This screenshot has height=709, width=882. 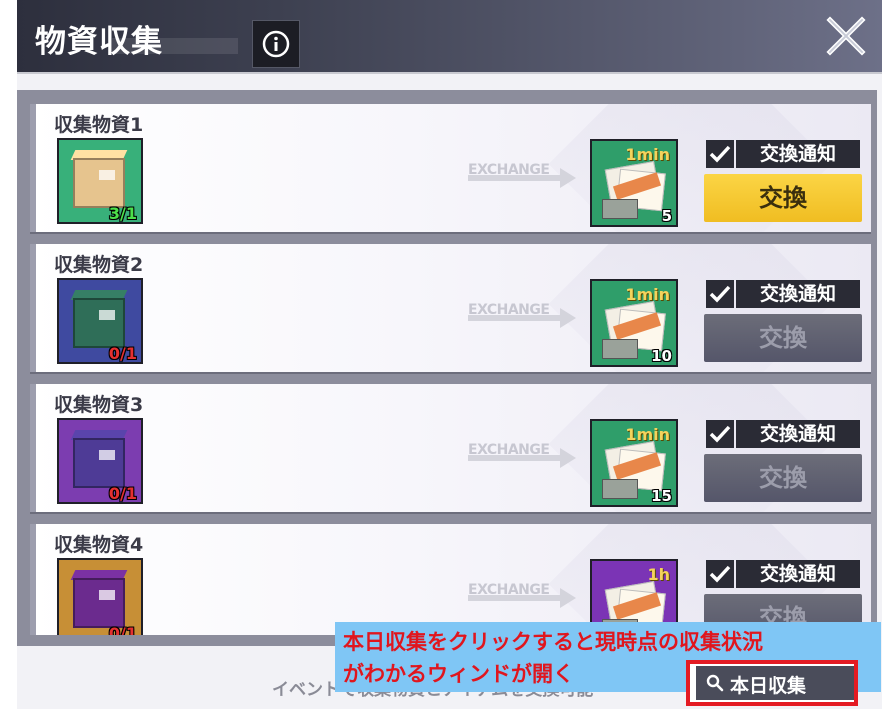 What do you see at coordinates (661, 356) in the screenshot?
I see `reward-count: 10` at bounding box center [661, 356].